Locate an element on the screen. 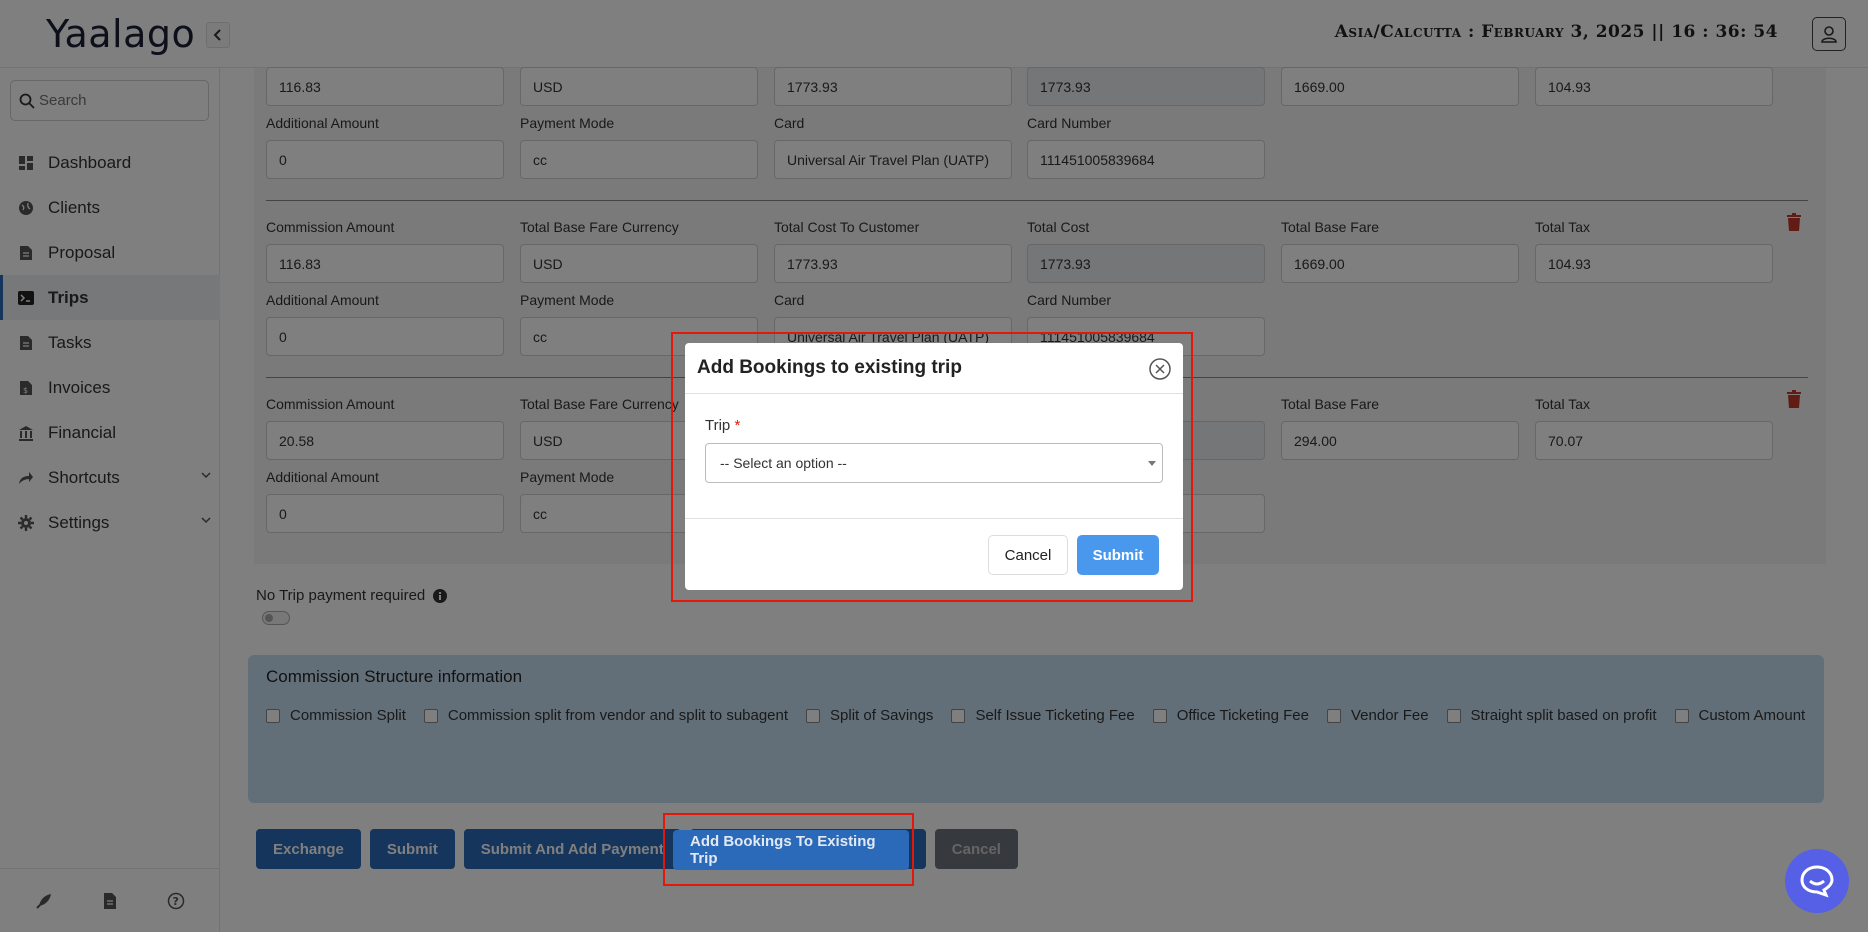  required-marker: * is located at coordinates (737, 425).